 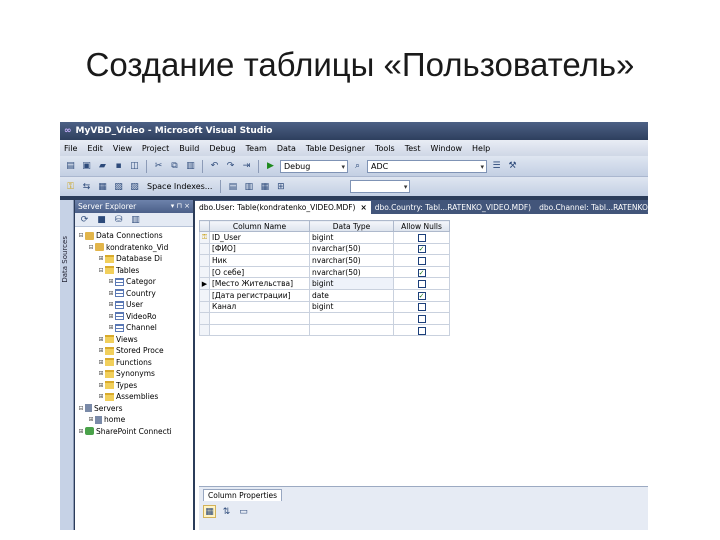 I want to click on tree-item: ⊞ Stored Proce, so click(x=134, y=351).